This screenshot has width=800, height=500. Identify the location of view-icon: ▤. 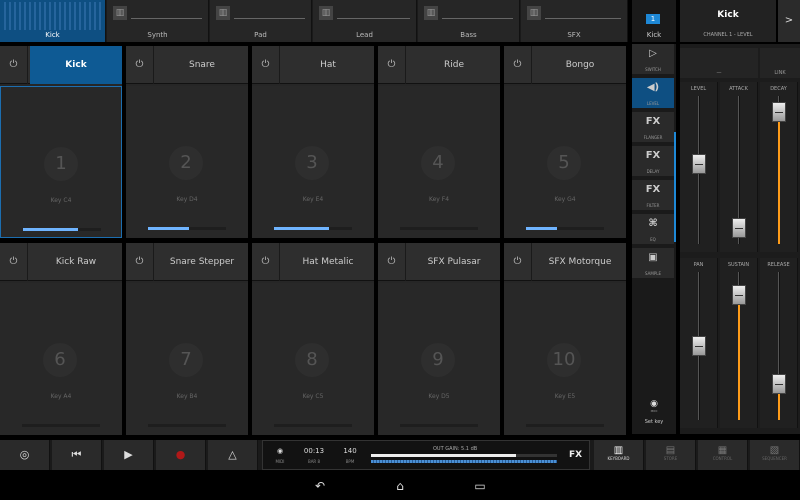
(670, 450).